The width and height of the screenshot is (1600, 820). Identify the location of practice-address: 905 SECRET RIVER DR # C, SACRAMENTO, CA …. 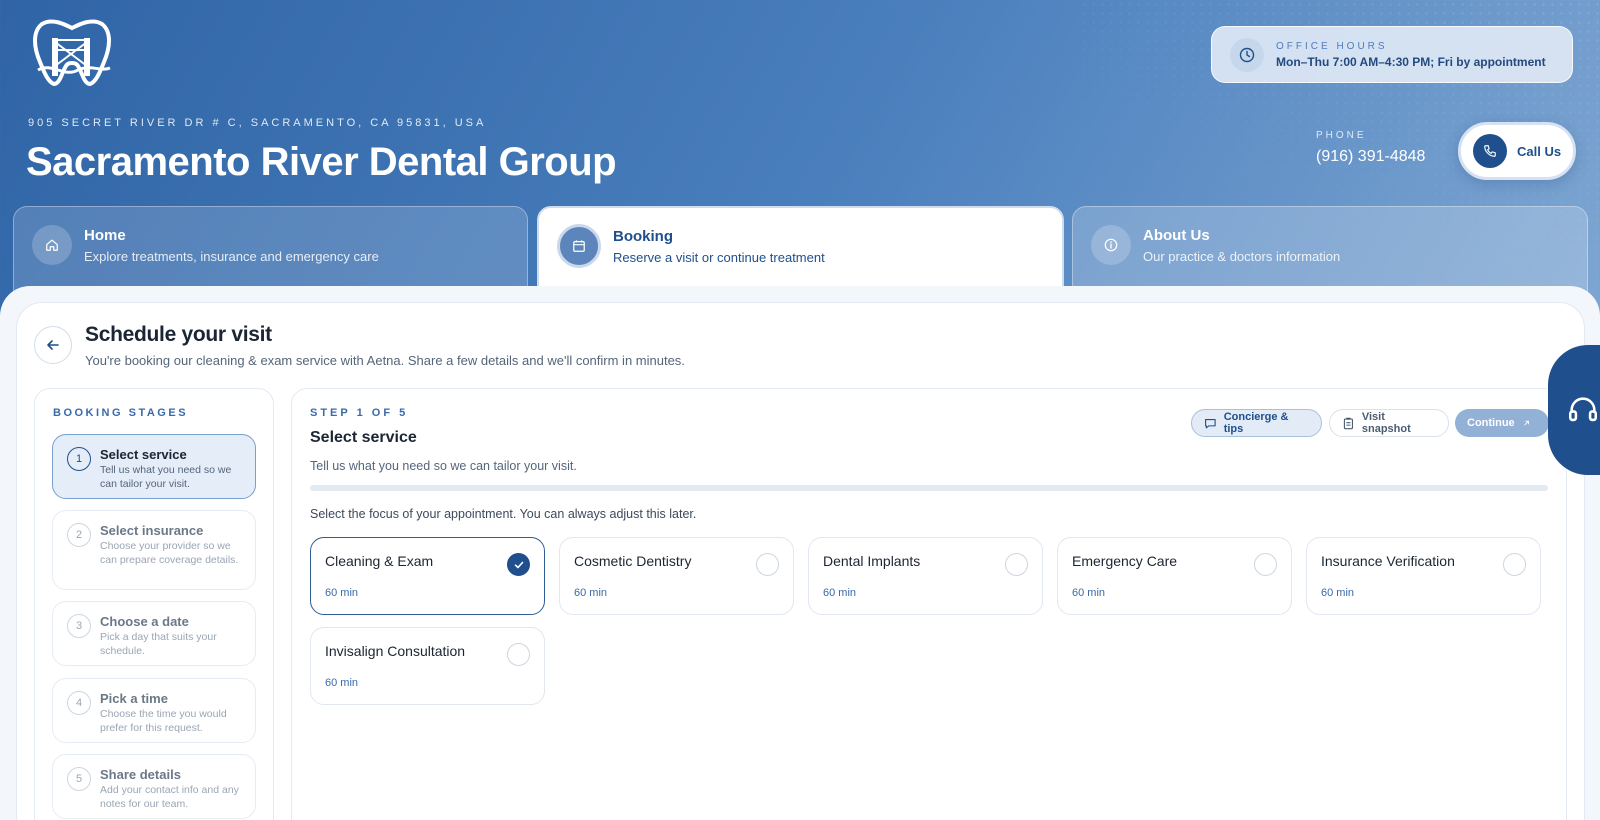
(257, 123).